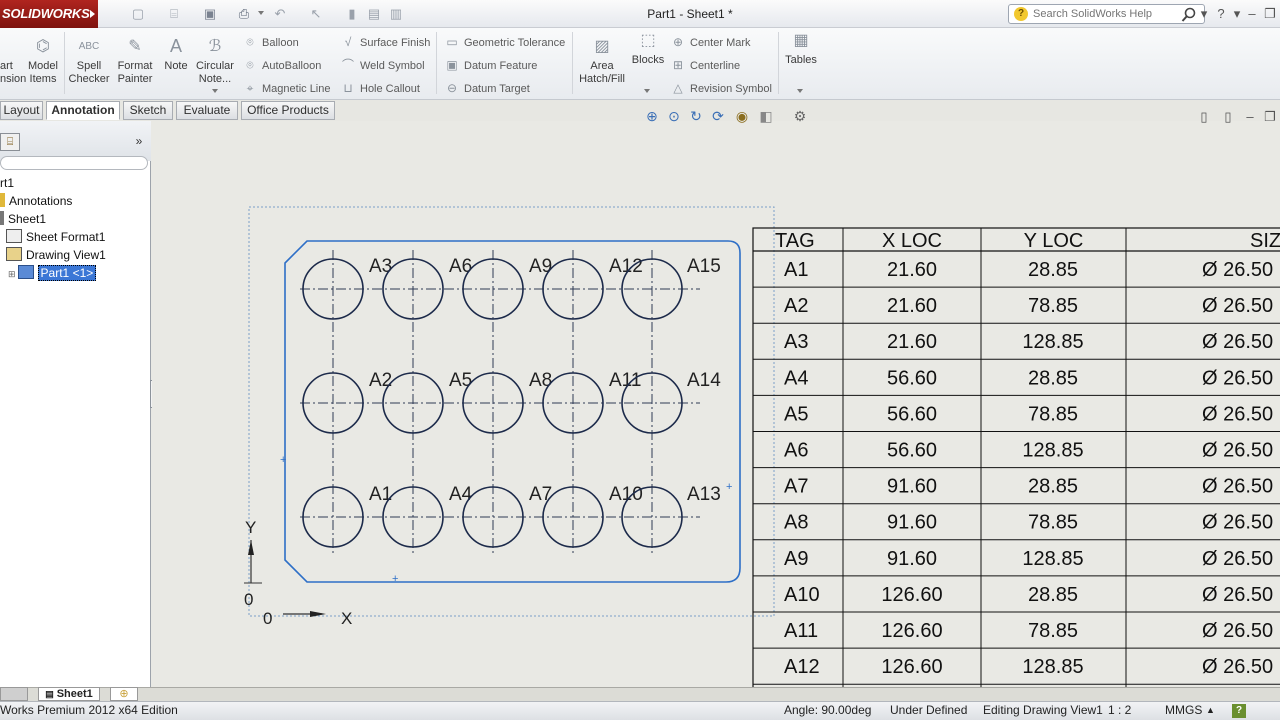  Describe the element at coordinates (1183, 710) in the screenshot. I see `status-units: MMGS` at that location.